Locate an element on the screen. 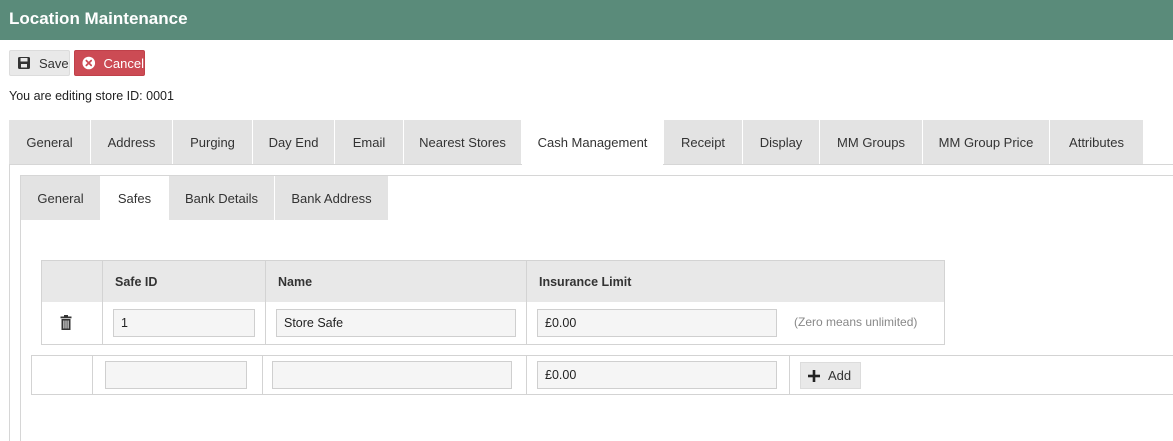 The height and width of the screenshot is (441, 1173). subtab-general: General is located at coordinates (60, 198).